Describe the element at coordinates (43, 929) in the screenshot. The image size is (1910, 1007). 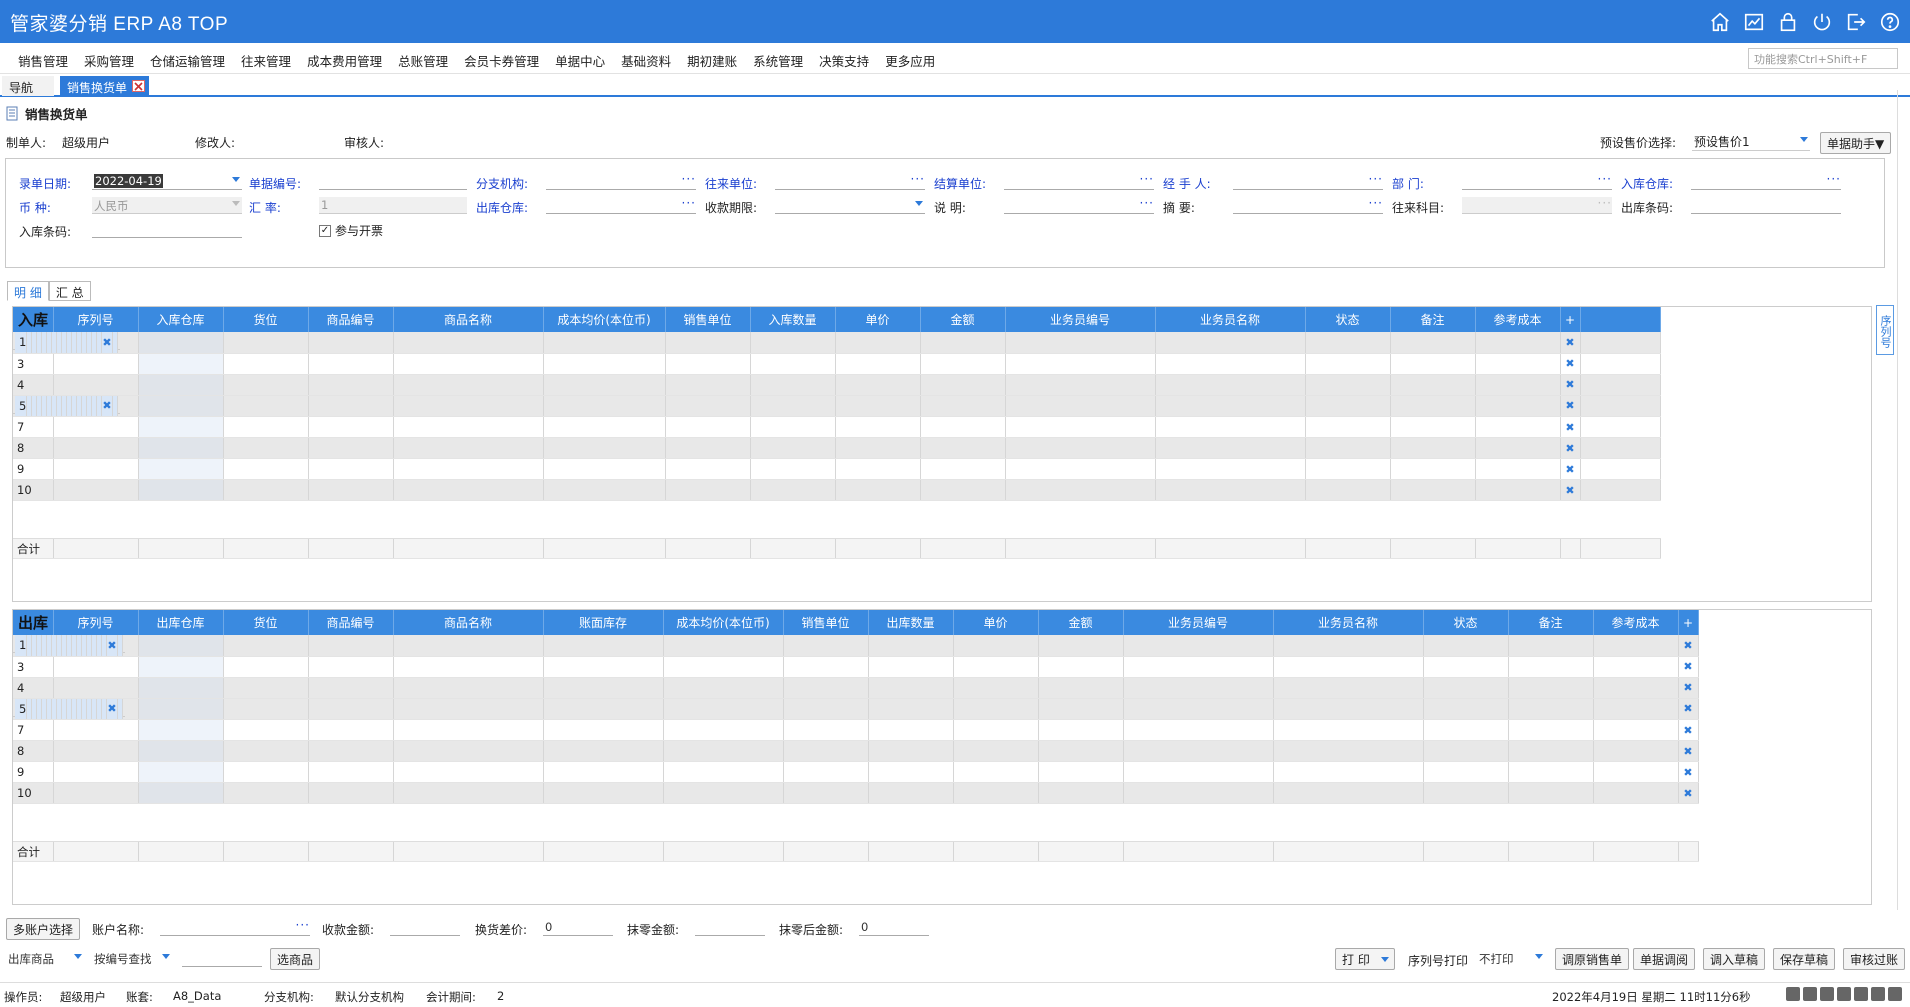
I see `multi-account-button: 多账户选择` at that location.